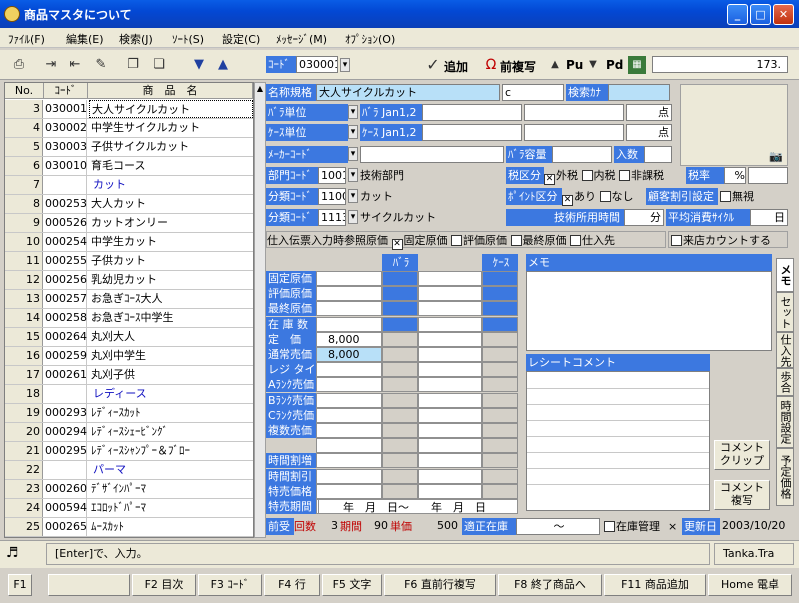 Image resolution: width=799 pixels, height=603 pixels. I want to click on ref-last-check, so click(516, 240).